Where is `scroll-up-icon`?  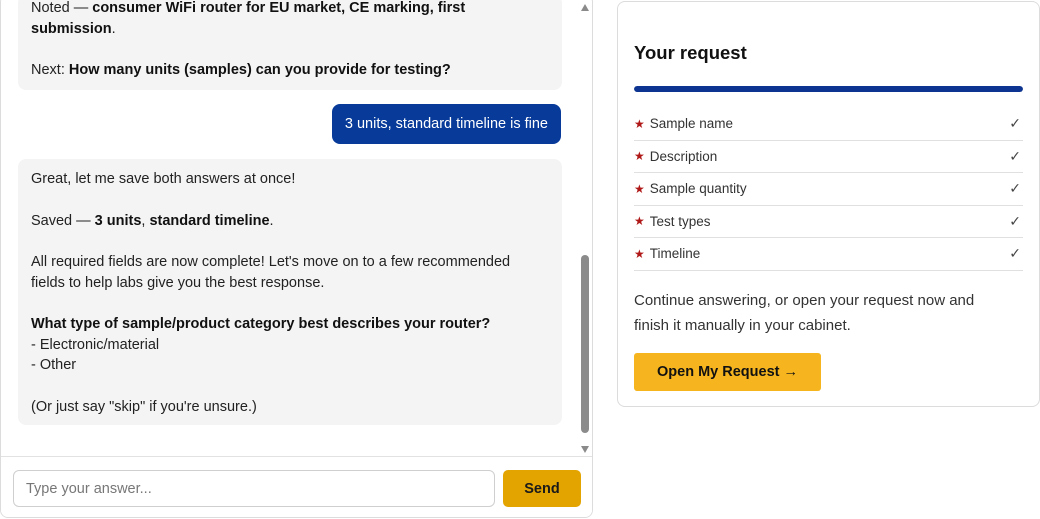
scroll-up-icon is located at coordinates (585, 7).